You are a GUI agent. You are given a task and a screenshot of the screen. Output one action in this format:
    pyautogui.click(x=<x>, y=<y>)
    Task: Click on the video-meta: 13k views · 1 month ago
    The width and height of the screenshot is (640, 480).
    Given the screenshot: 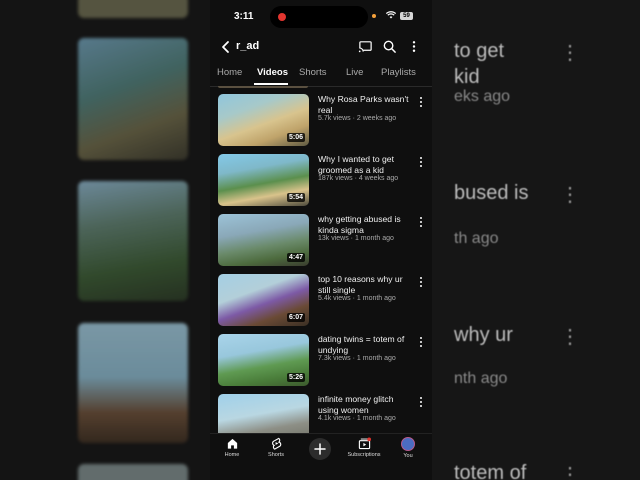 What is the action you would take?
    pyautogui.click(x=356, y=238)
    